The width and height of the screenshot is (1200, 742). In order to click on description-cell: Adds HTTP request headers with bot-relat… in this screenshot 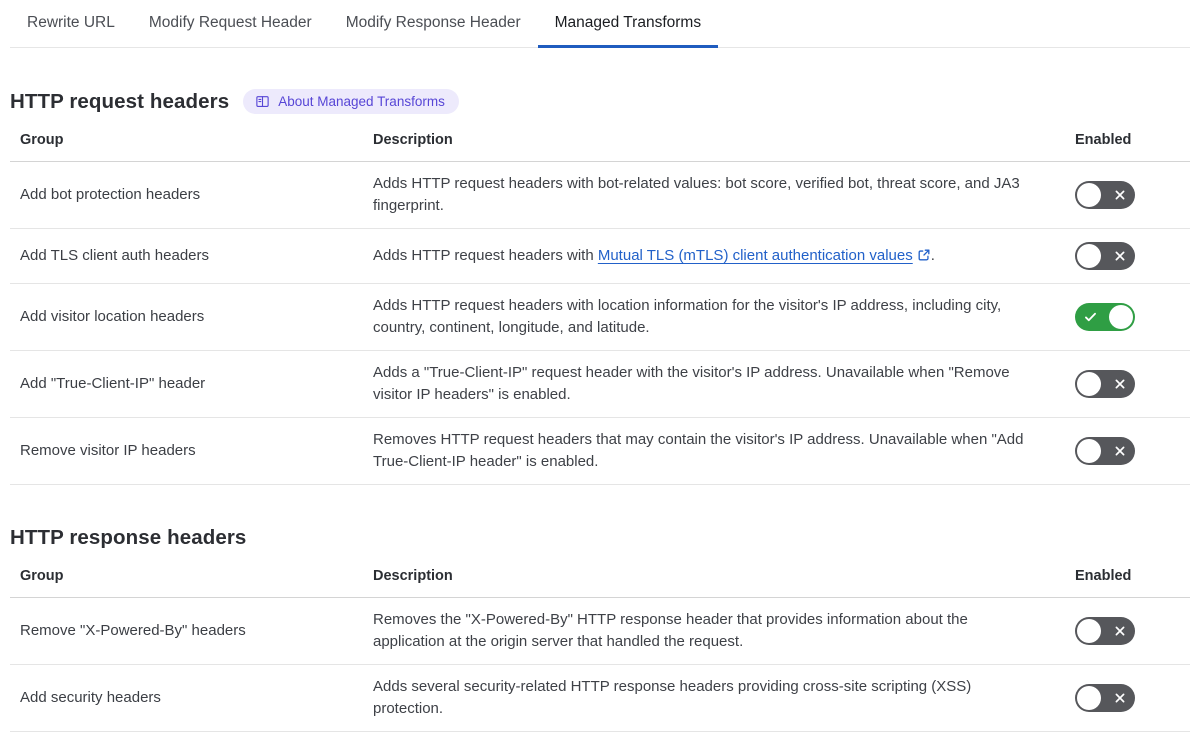, I will do `click(714, 195)`.